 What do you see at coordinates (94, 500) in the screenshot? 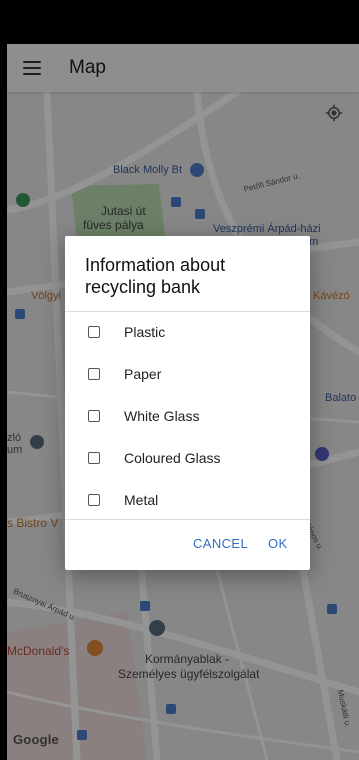
I see `checkbox-metal` at bounding box center [94, 500].